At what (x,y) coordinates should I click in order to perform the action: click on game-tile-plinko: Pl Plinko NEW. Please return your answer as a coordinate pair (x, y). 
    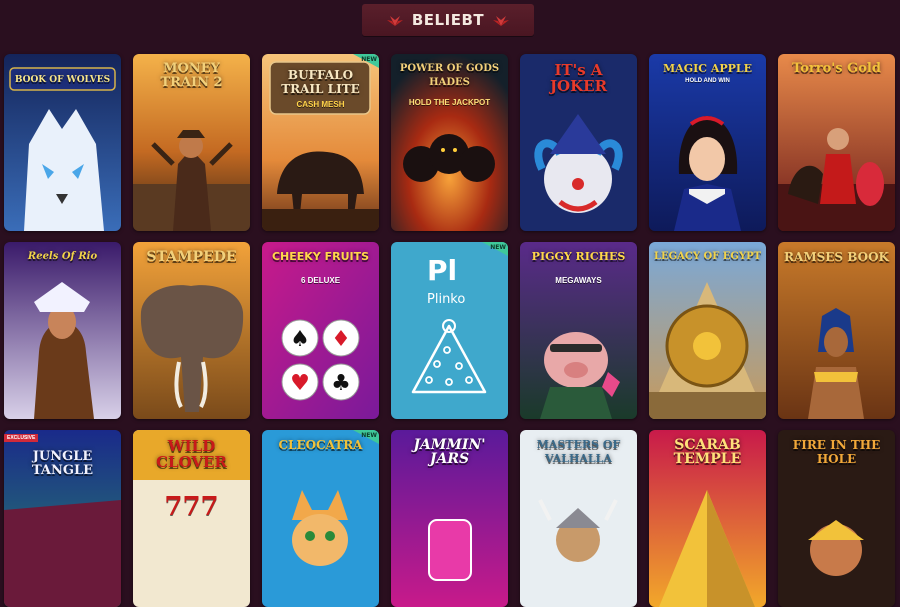
    Looking at the image, I should click on (449, 330).